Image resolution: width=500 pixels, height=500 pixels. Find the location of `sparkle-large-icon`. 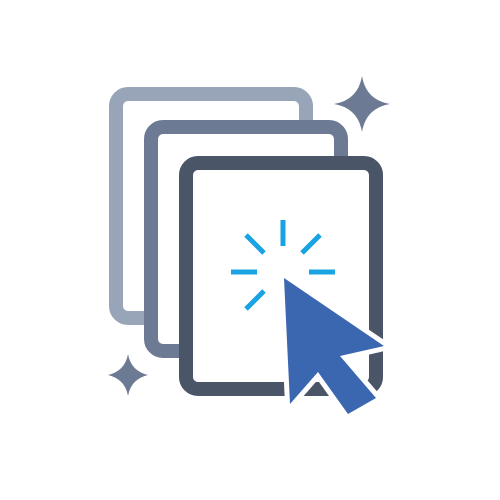

sparkle-large-icon is located at coordinates (362, 104).